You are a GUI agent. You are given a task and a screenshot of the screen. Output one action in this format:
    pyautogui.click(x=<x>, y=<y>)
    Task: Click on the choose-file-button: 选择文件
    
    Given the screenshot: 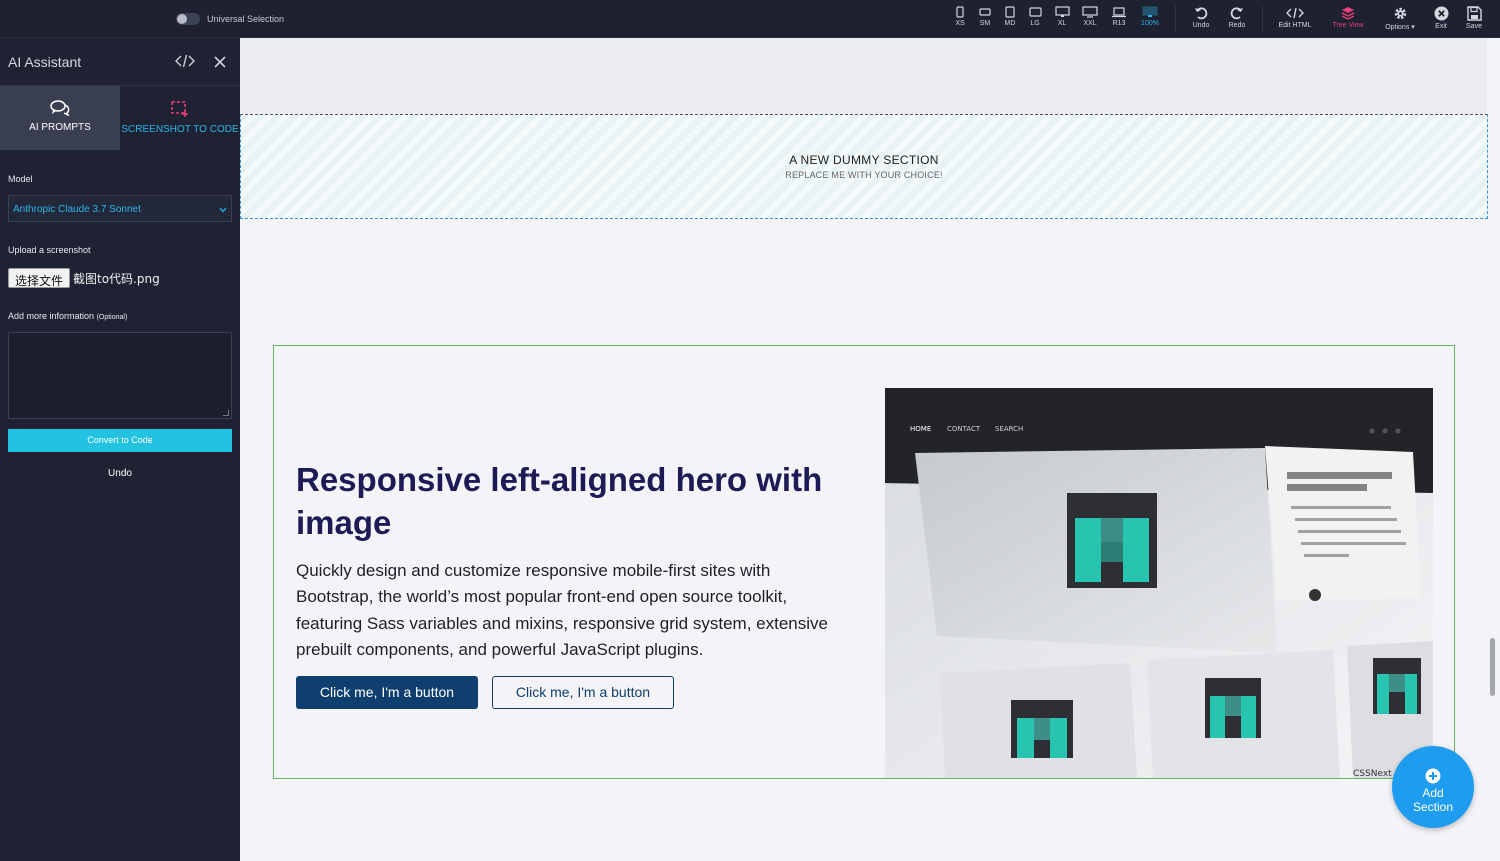 What is the action you would take?
    pyautogui.click(x=39, y=278)
    